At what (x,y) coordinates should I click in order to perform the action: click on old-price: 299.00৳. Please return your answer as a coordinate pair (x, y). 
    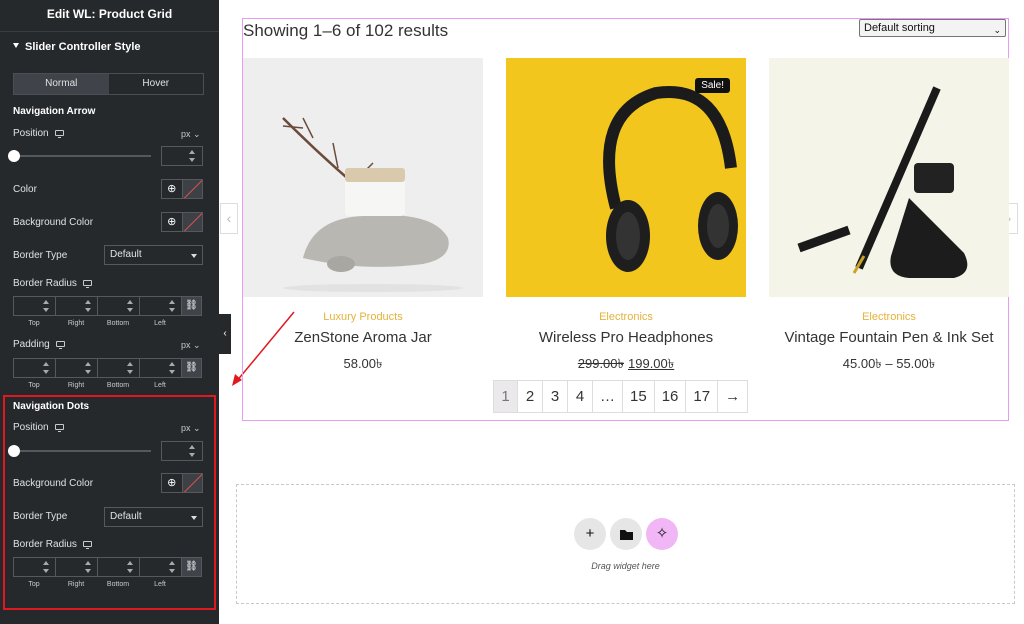
    Looking at the image, I should click on (600, 363).